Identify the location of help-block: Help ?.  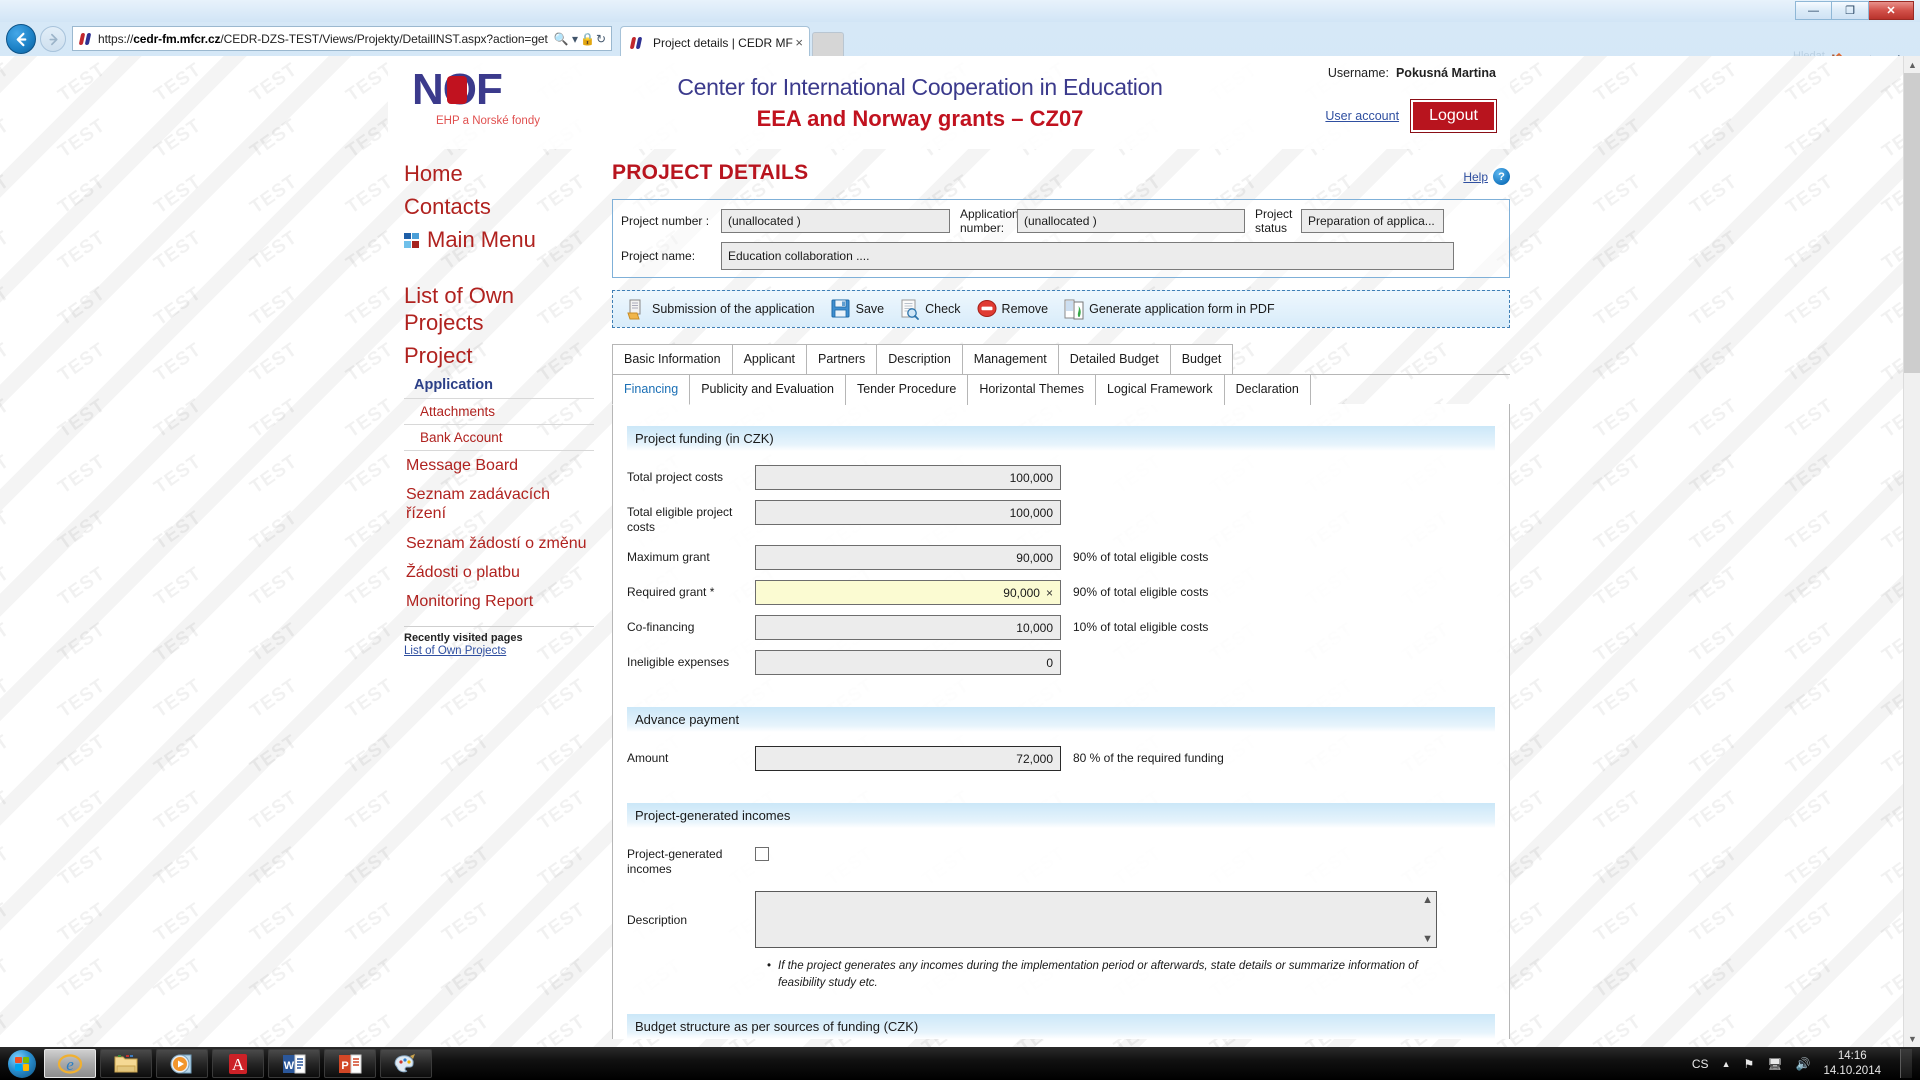
(1486, 176).